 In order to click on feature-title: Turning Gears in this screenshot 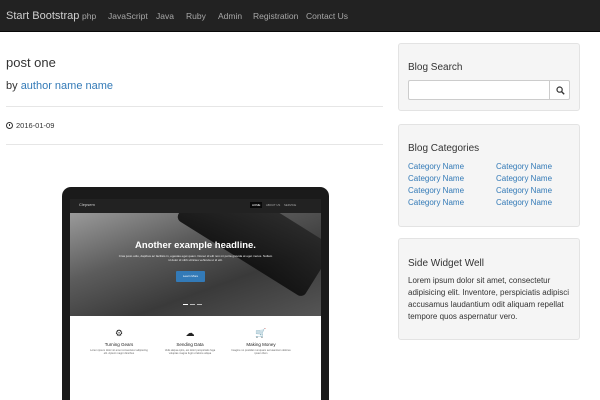, I will do `click(119, 344)`.